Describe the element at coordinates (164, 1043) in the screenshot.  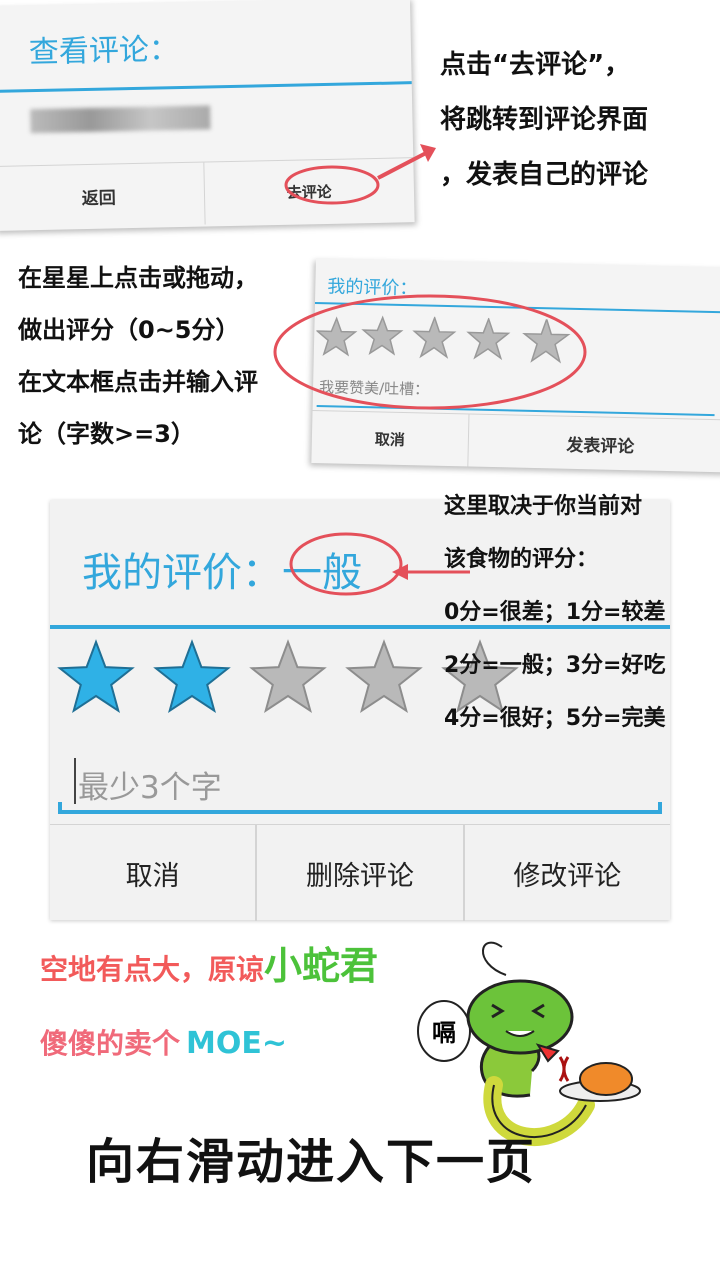
I see `moe-text: 傻傻的卖个 MOE~` at that location.